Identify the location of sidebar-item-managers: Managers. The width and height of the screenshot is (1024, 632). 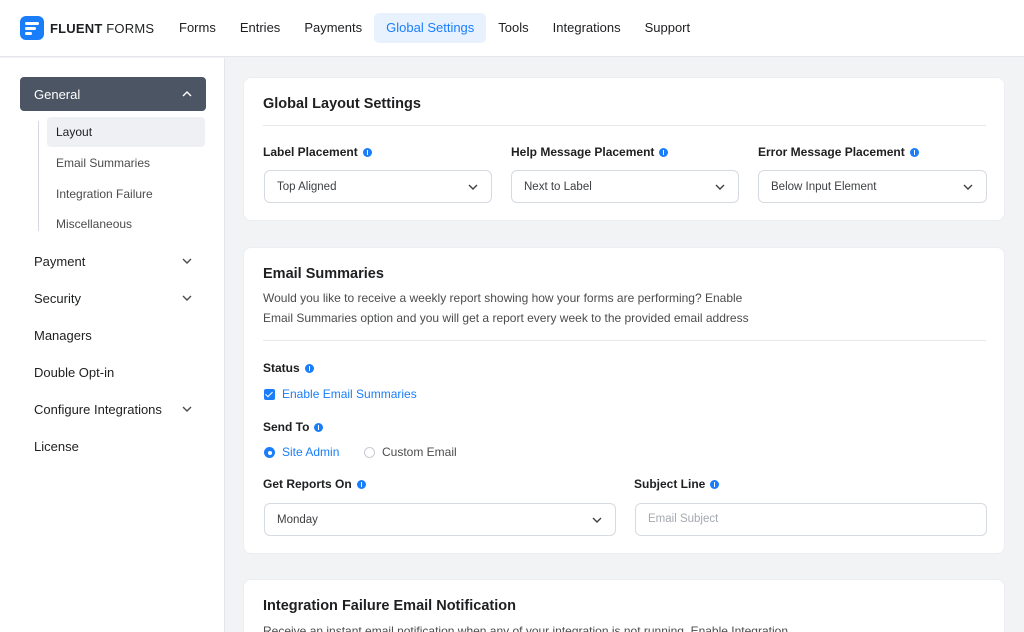
(113, 335).